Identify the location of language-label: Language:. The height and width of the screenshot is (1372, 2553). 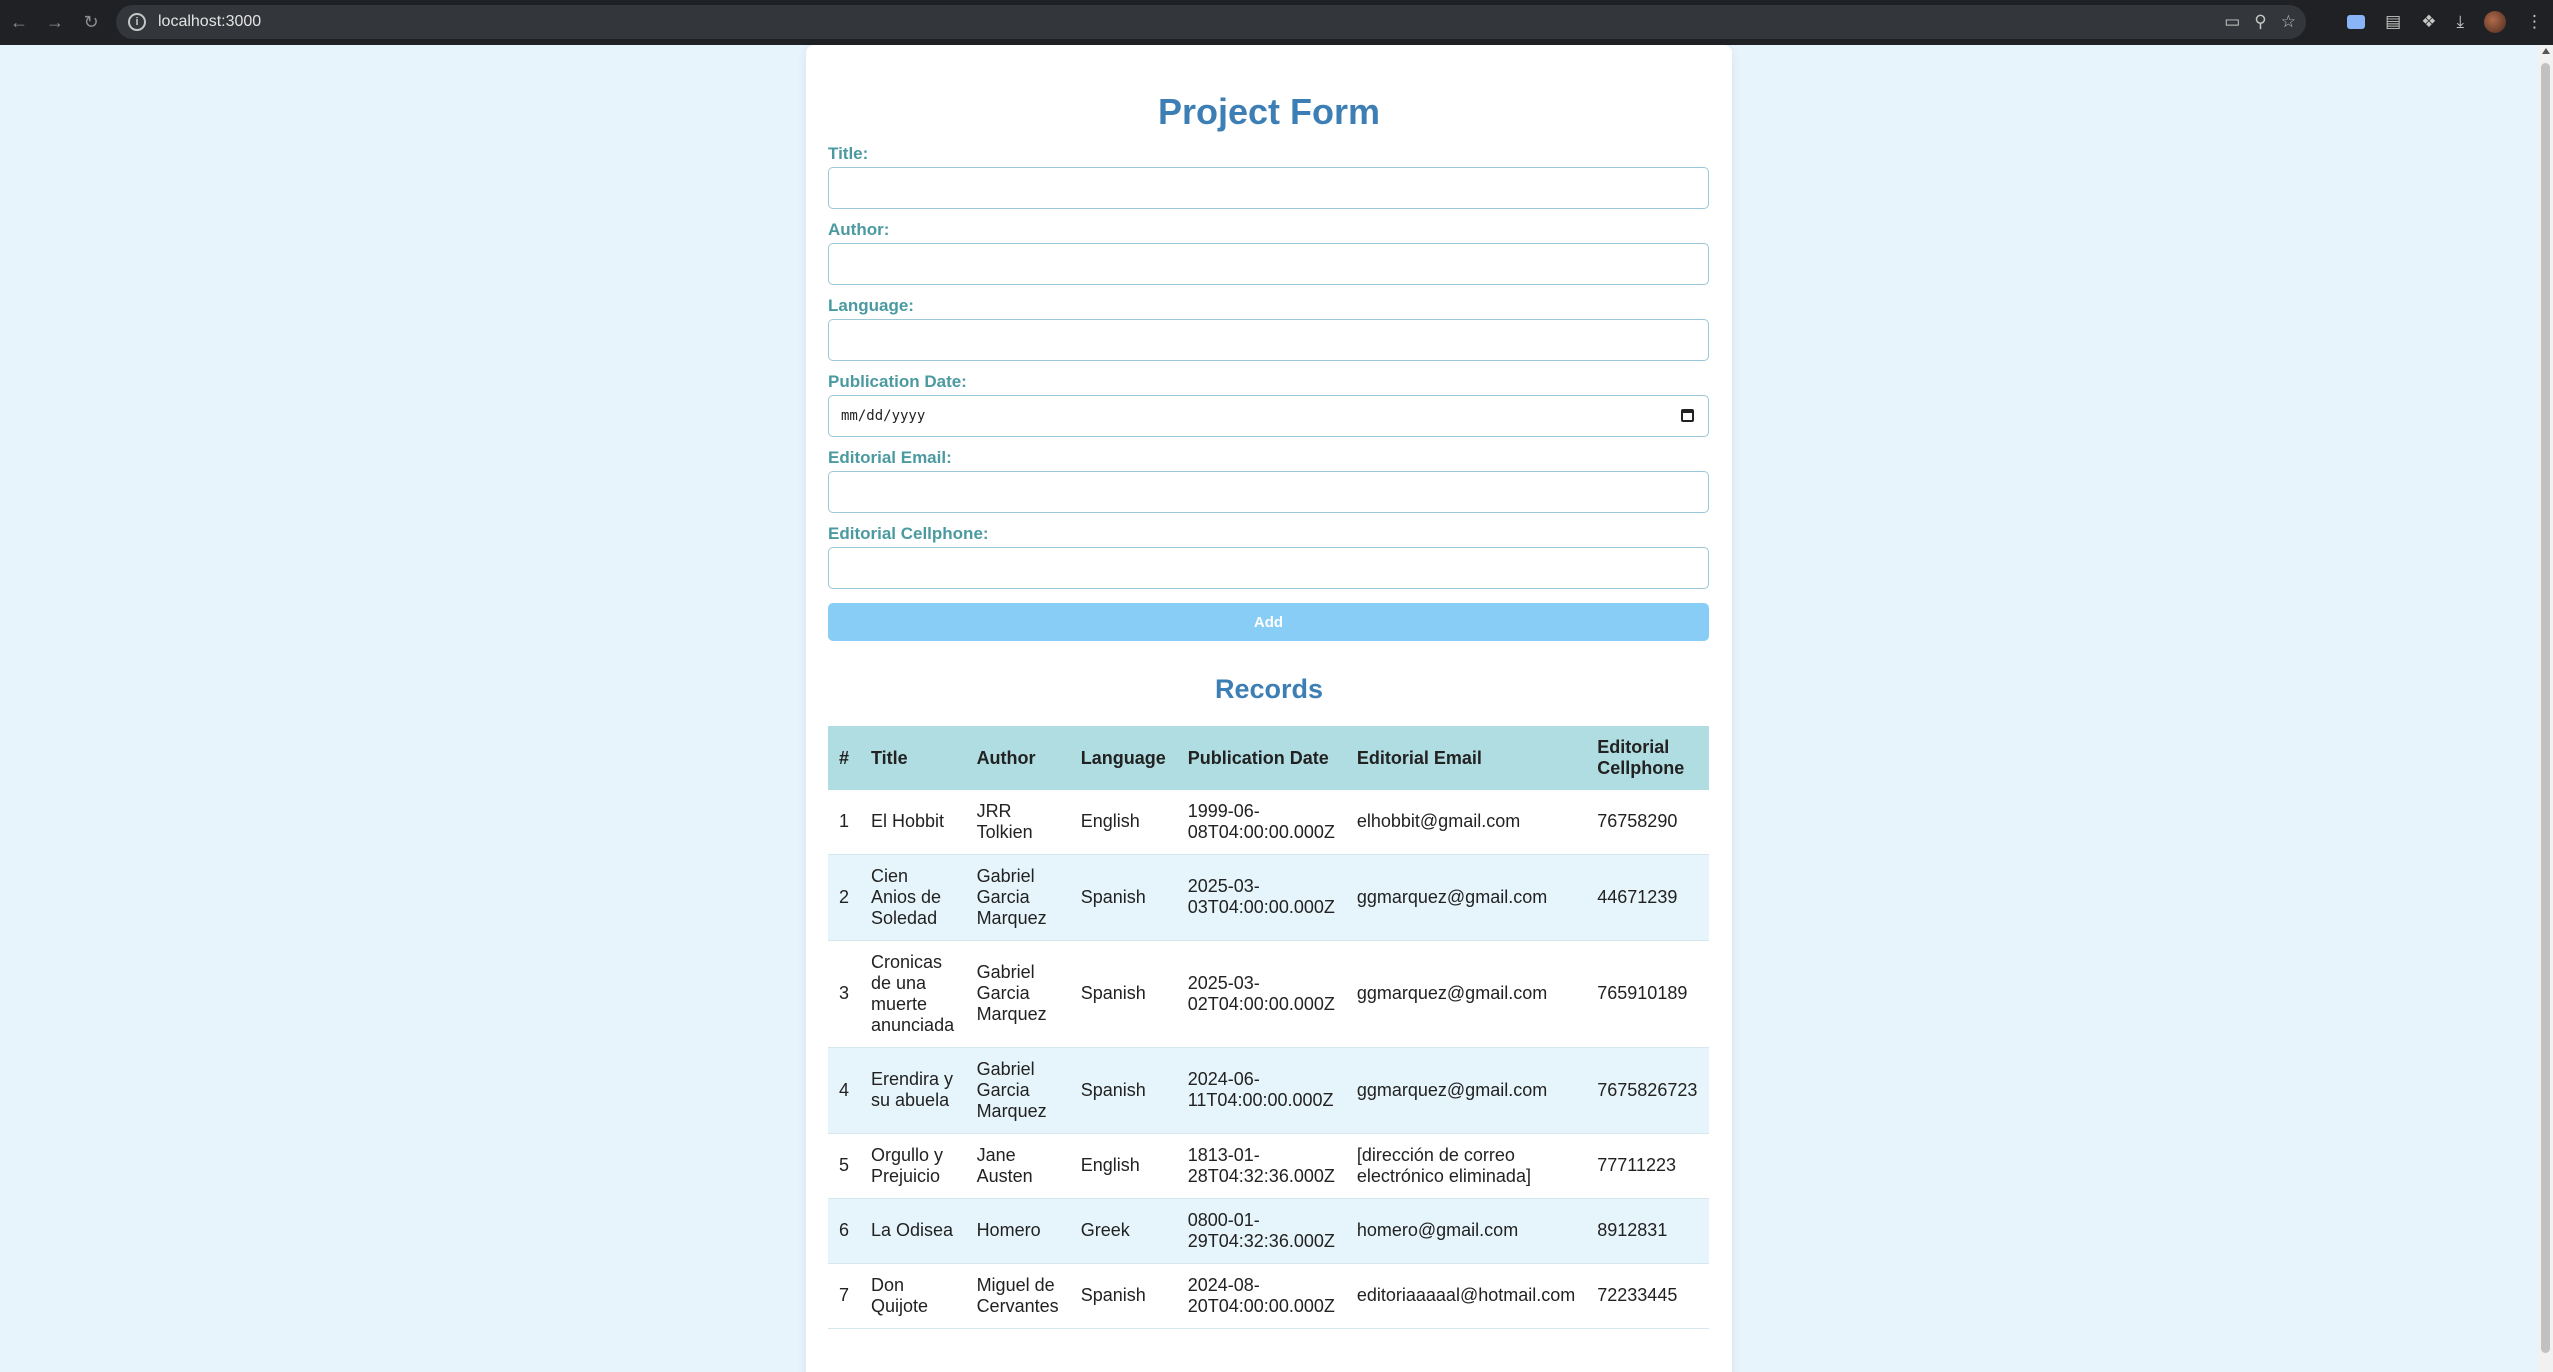
(871, 305).